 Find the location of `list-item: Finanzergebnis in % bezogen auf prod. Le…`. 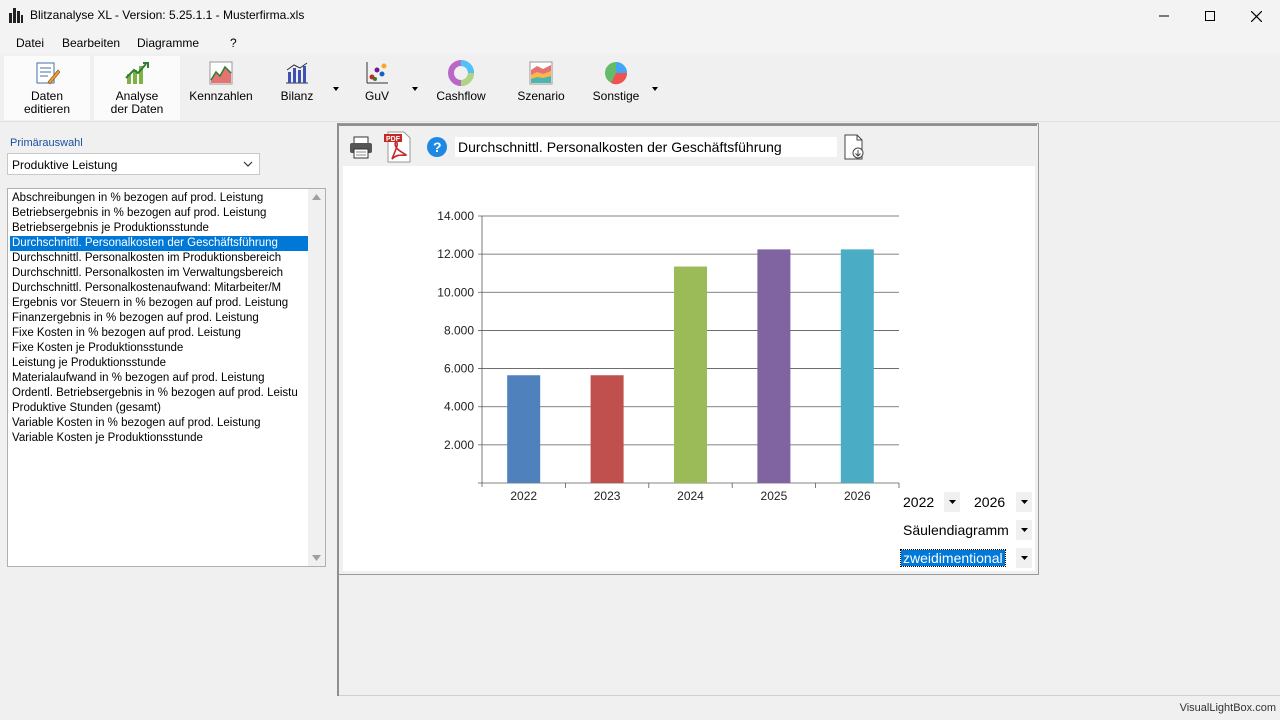

list-item: Finanzergebnis in % bezogen auf prod. Le… is located at coordinates (159, 318).